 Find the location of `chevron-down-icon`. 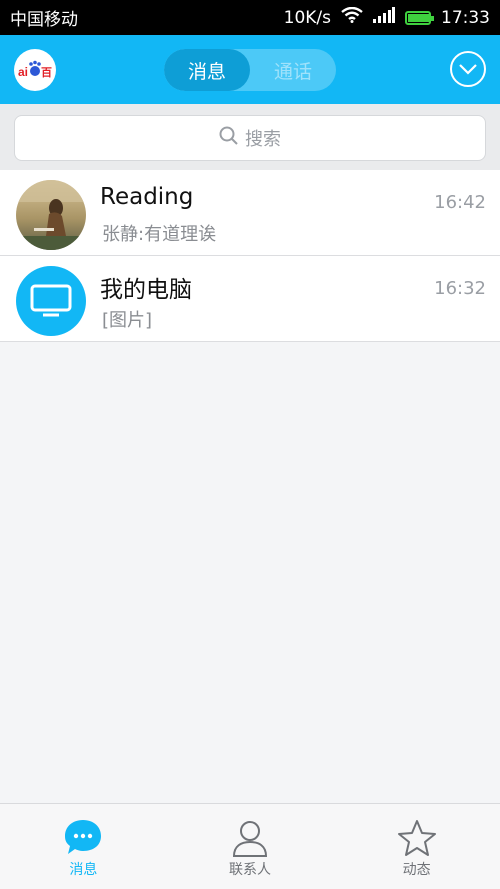

chevron-down-icon is located at coordinates (468, 69).